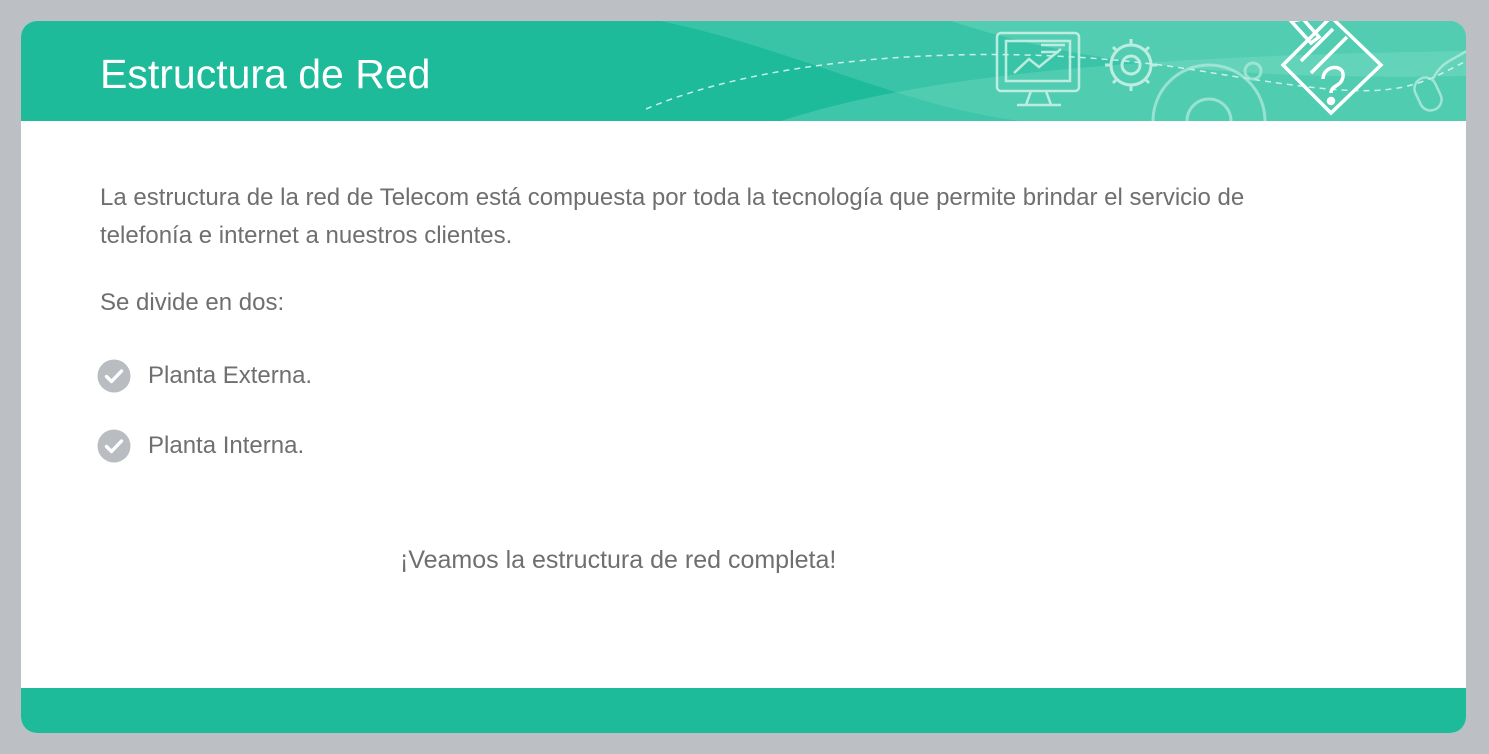  Describe the element at coordinates (265, 74) in the screenshot. I see `page-title: Estructura de Red` at that location.